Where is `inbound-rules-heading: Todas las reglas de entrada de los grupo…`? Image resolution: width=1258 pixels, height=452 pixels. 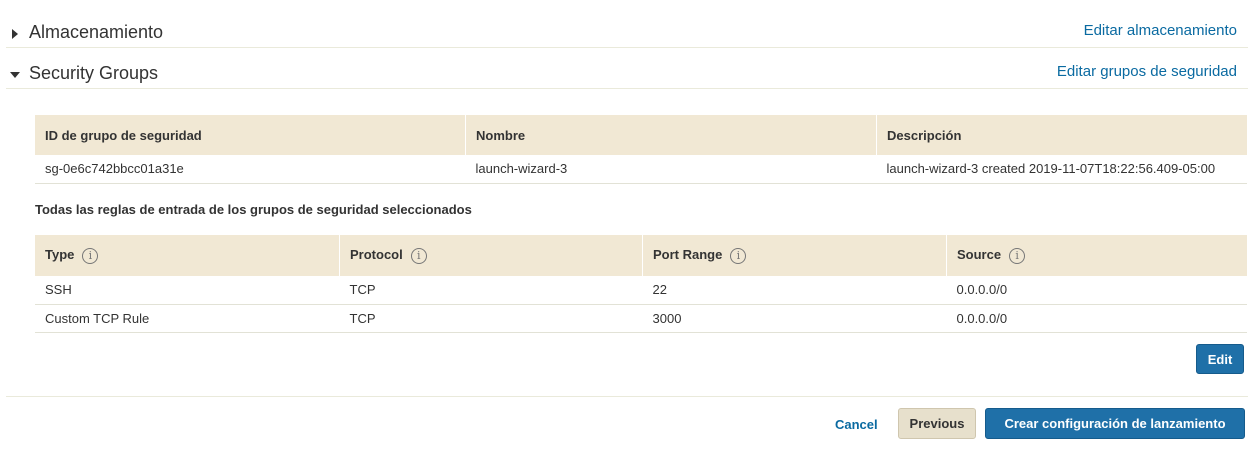 inbound-rules-heading: Todas las reglas de entrada de los grupo… is located at coordinates (253, 209).